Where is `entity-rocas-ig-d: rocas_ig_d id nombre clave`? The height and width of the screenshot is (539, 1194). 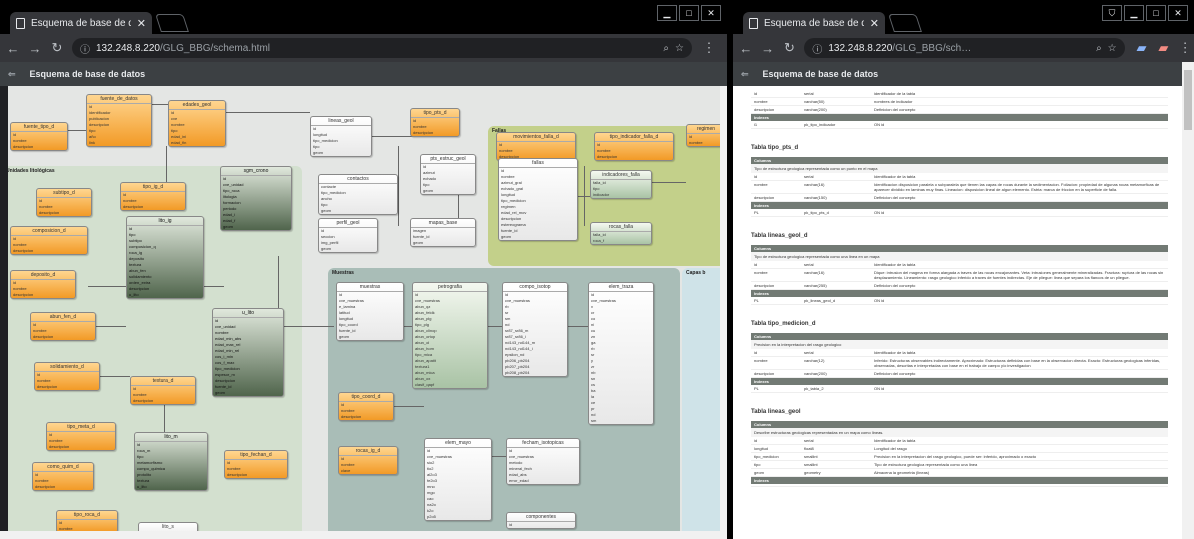 entity-rocas-ig-d: rocas_ig_d id nombre clave is located at coordinates (368, 460).